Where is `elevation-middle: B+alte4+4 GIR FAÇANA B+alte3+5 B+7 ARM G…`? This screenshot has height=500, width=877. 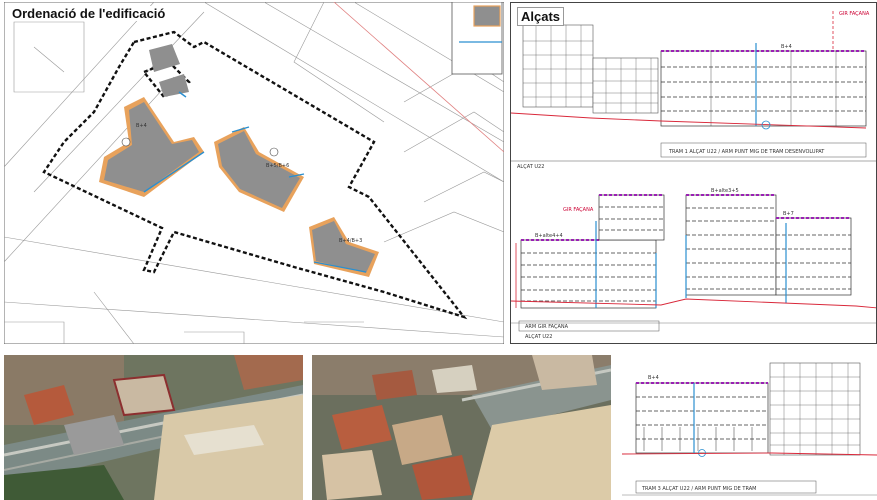
elevation-middle: B+alte4+4 GIR FAÇANA B+alte3+5 B+7 ARM G… is located at coordinates (693, 264).